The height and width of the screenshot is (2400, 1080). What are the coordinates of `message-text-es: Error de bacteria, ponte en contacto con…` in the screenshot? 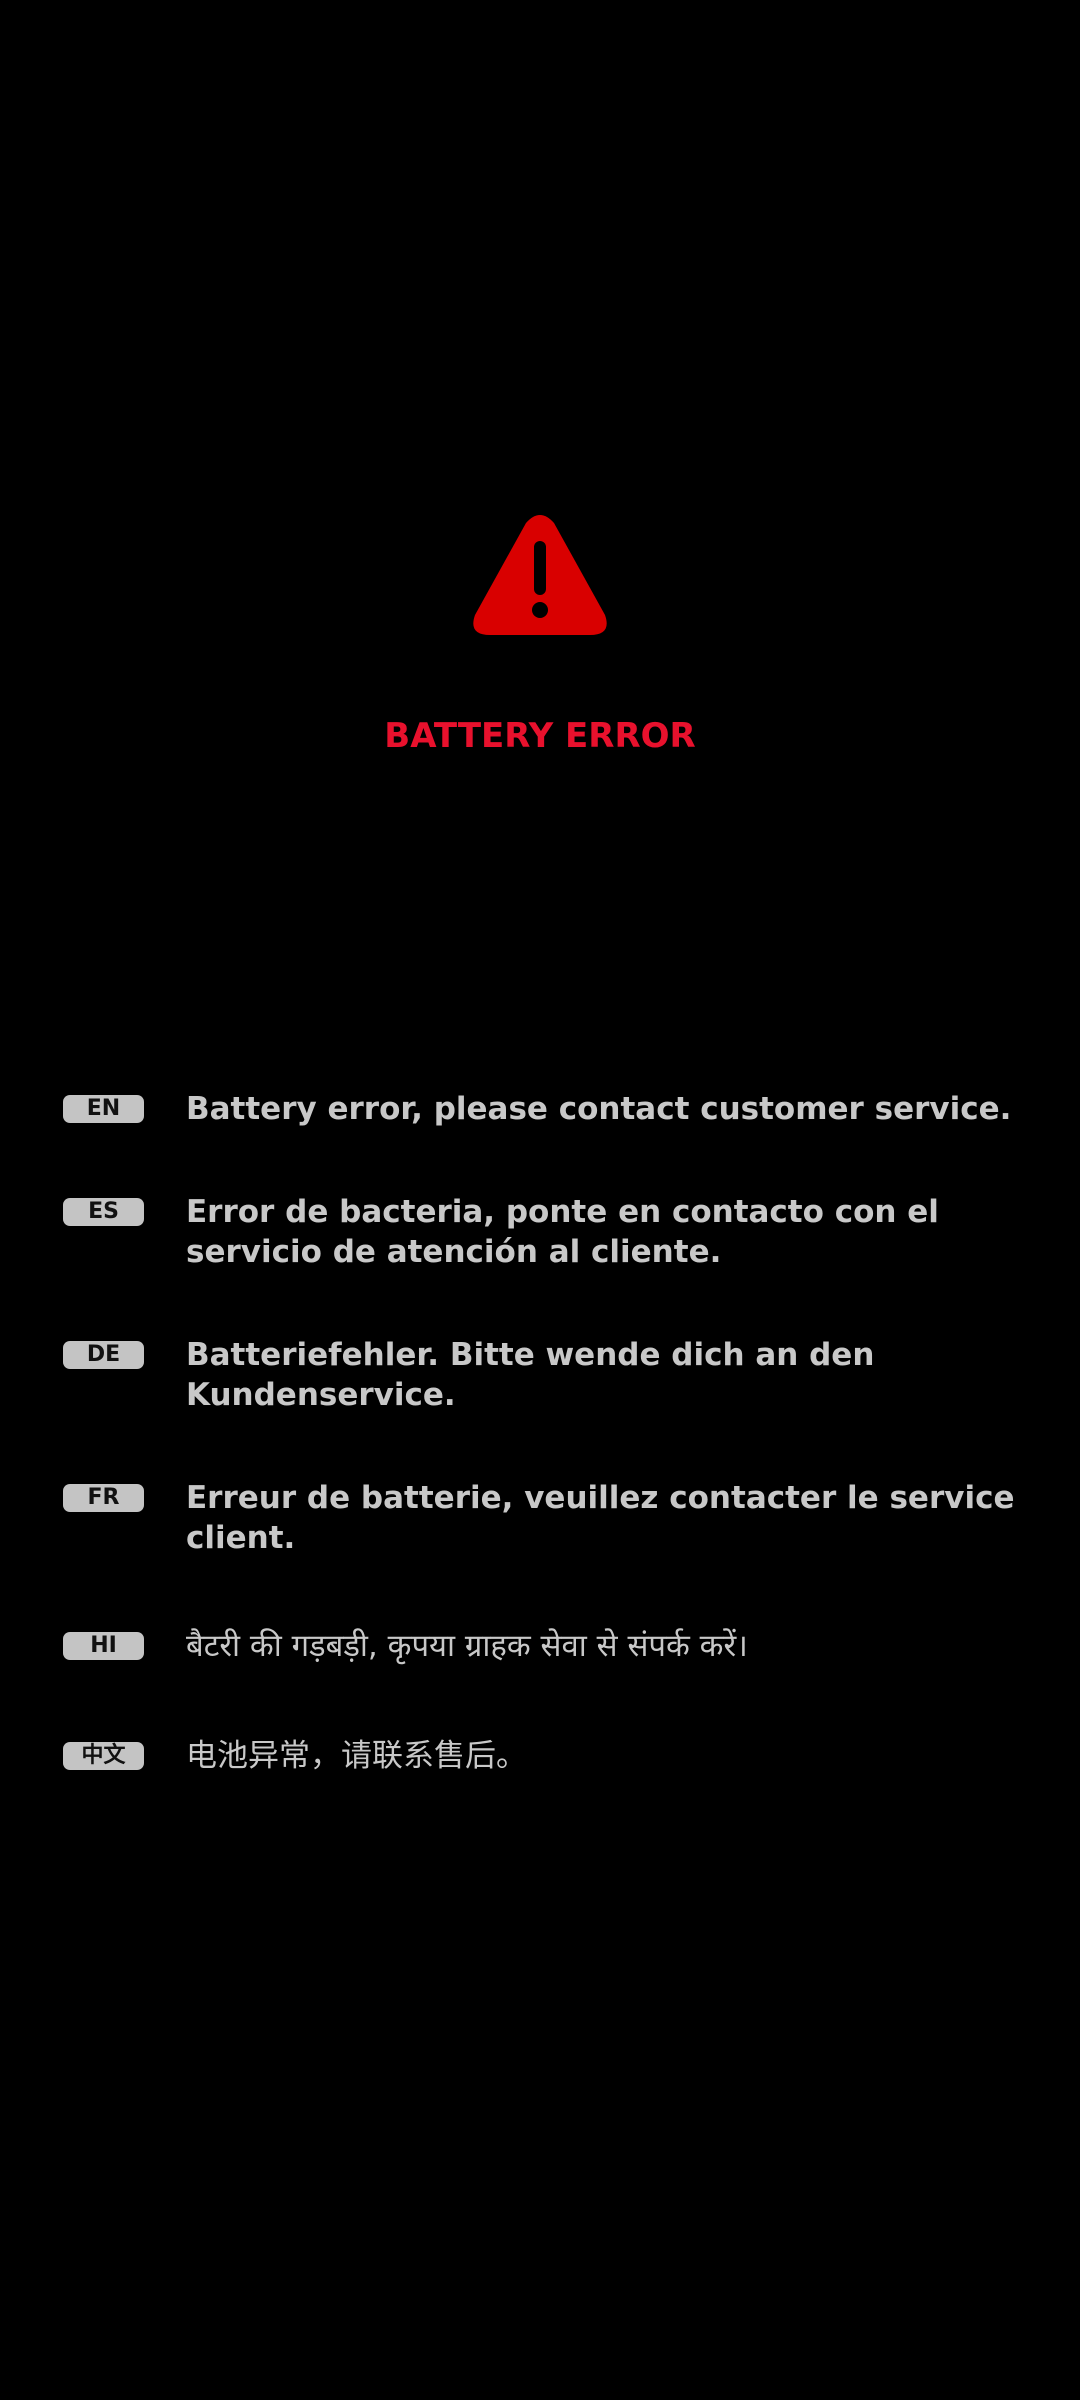 It's located at (562, 1232).